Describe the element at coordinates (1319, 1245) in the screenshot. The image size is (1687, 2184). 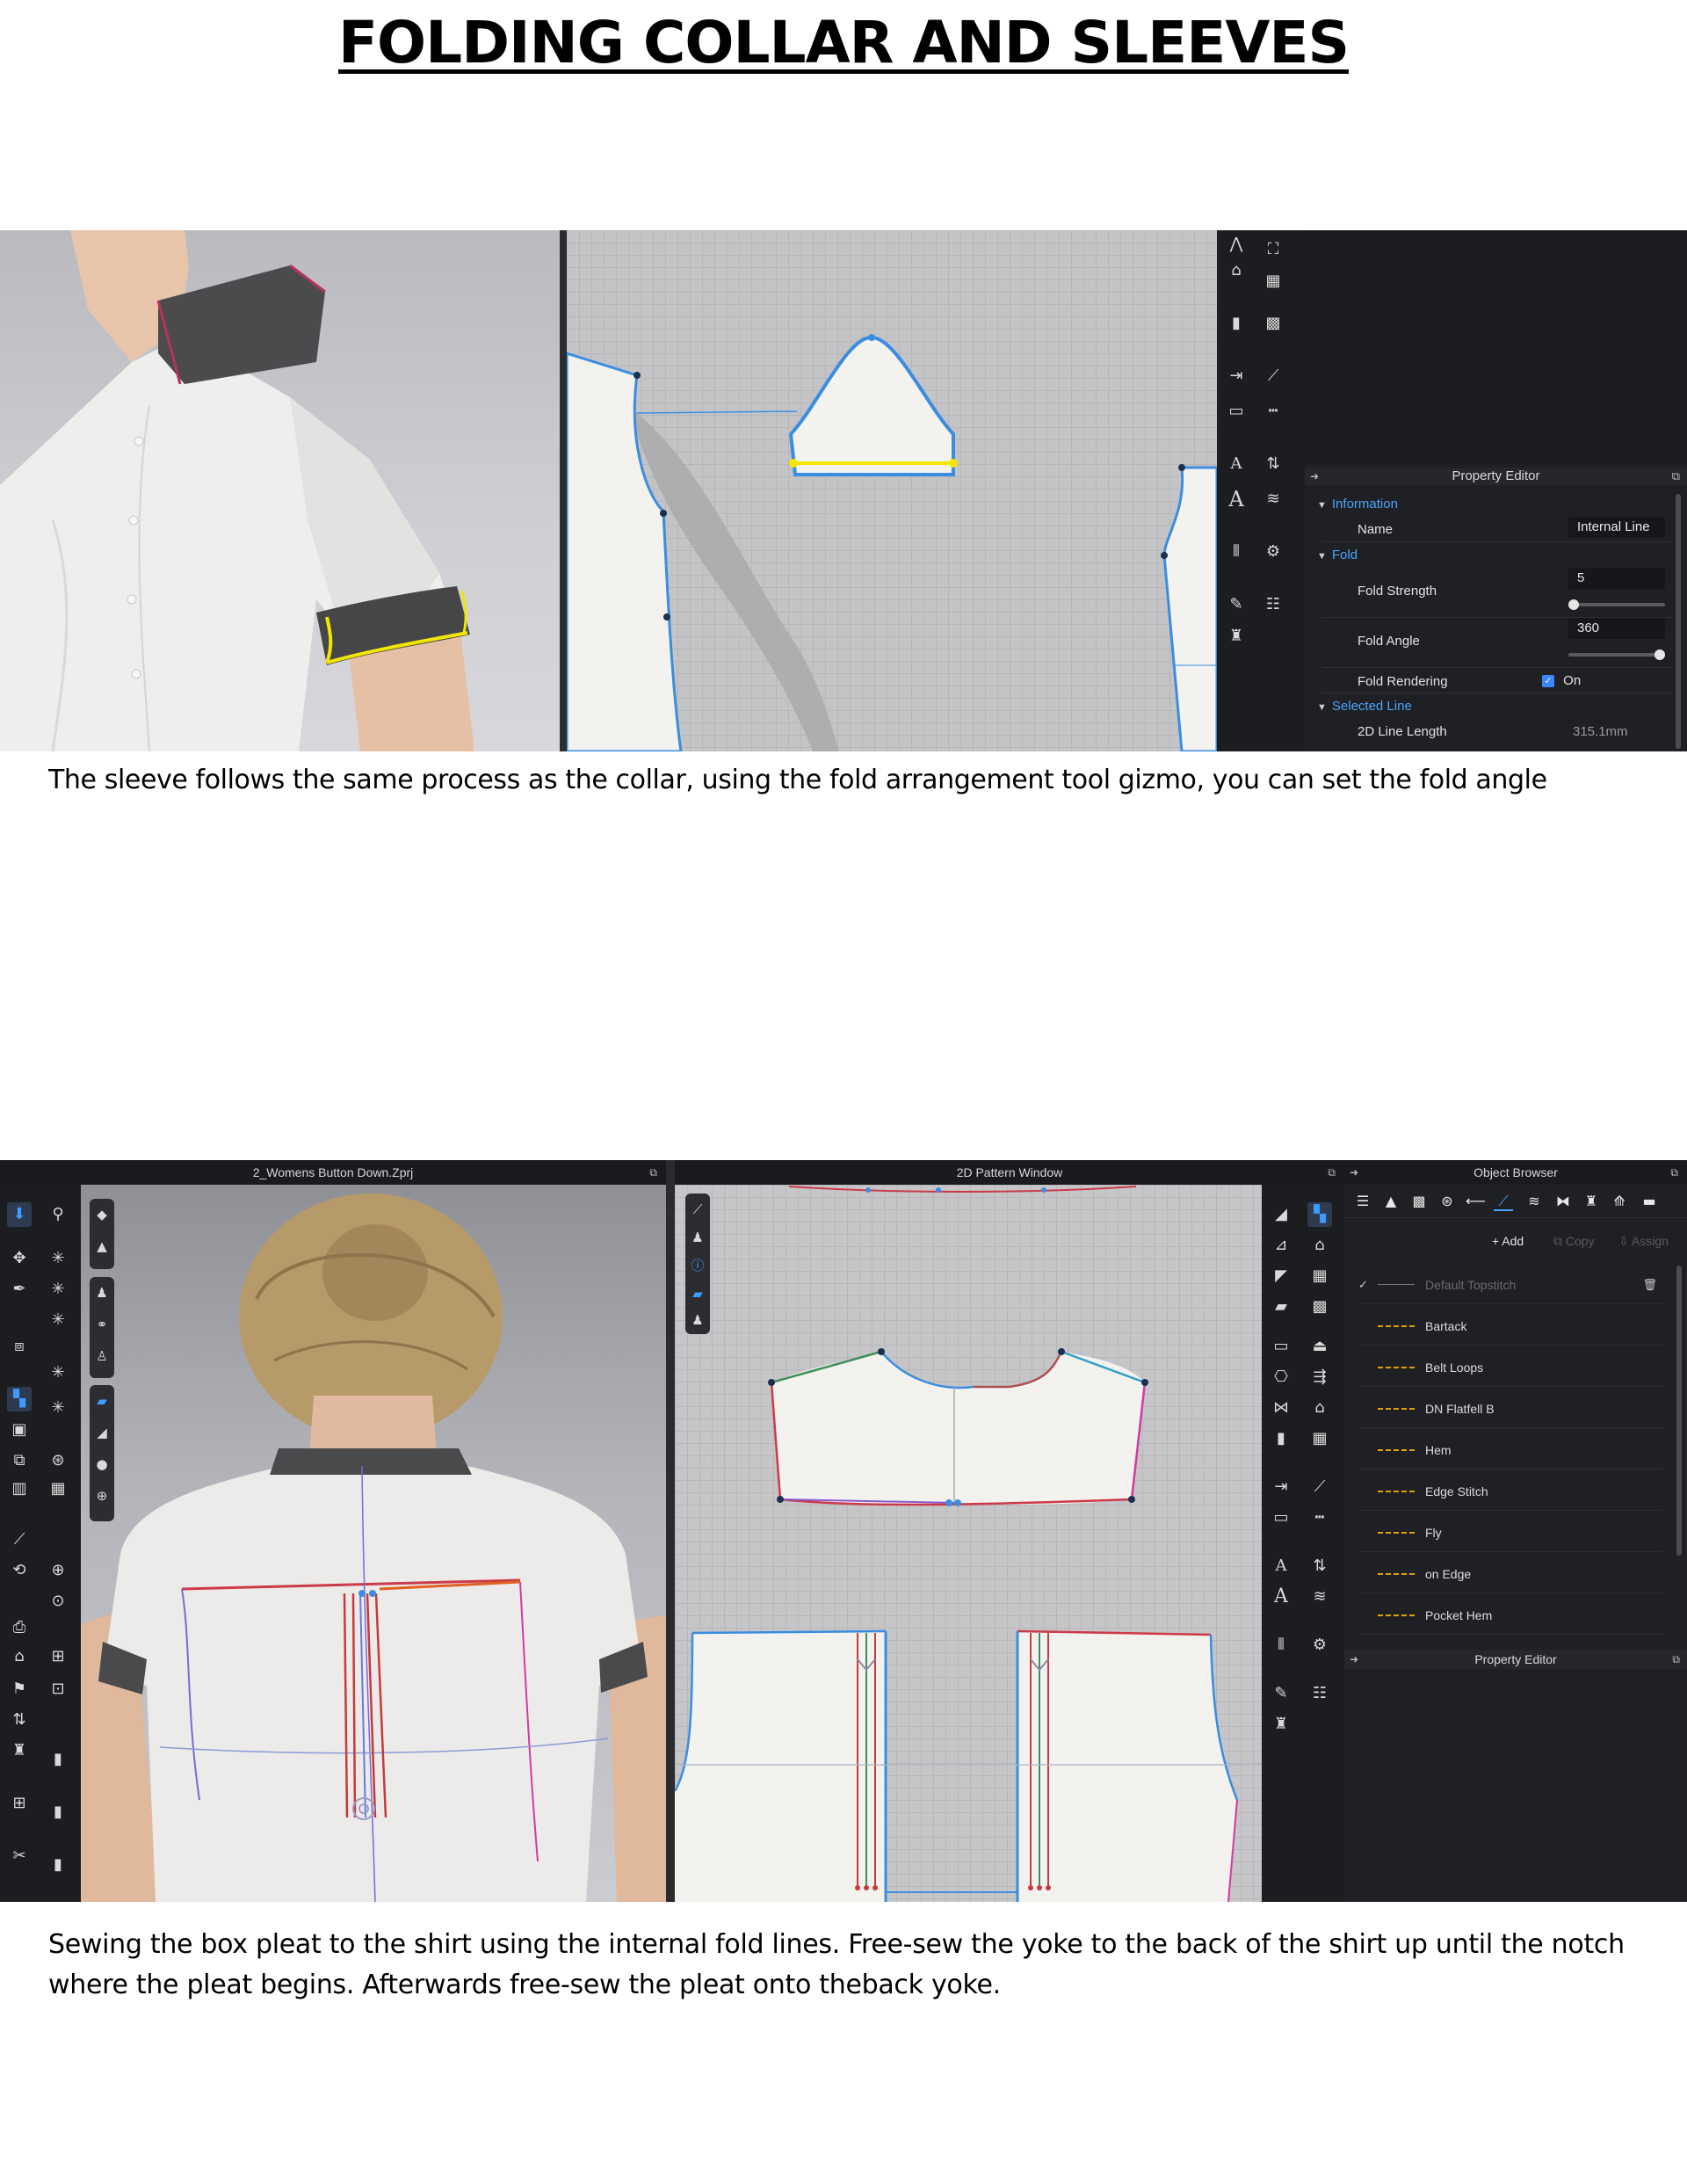
I see `curve-point-icon: ⌂` at that location.